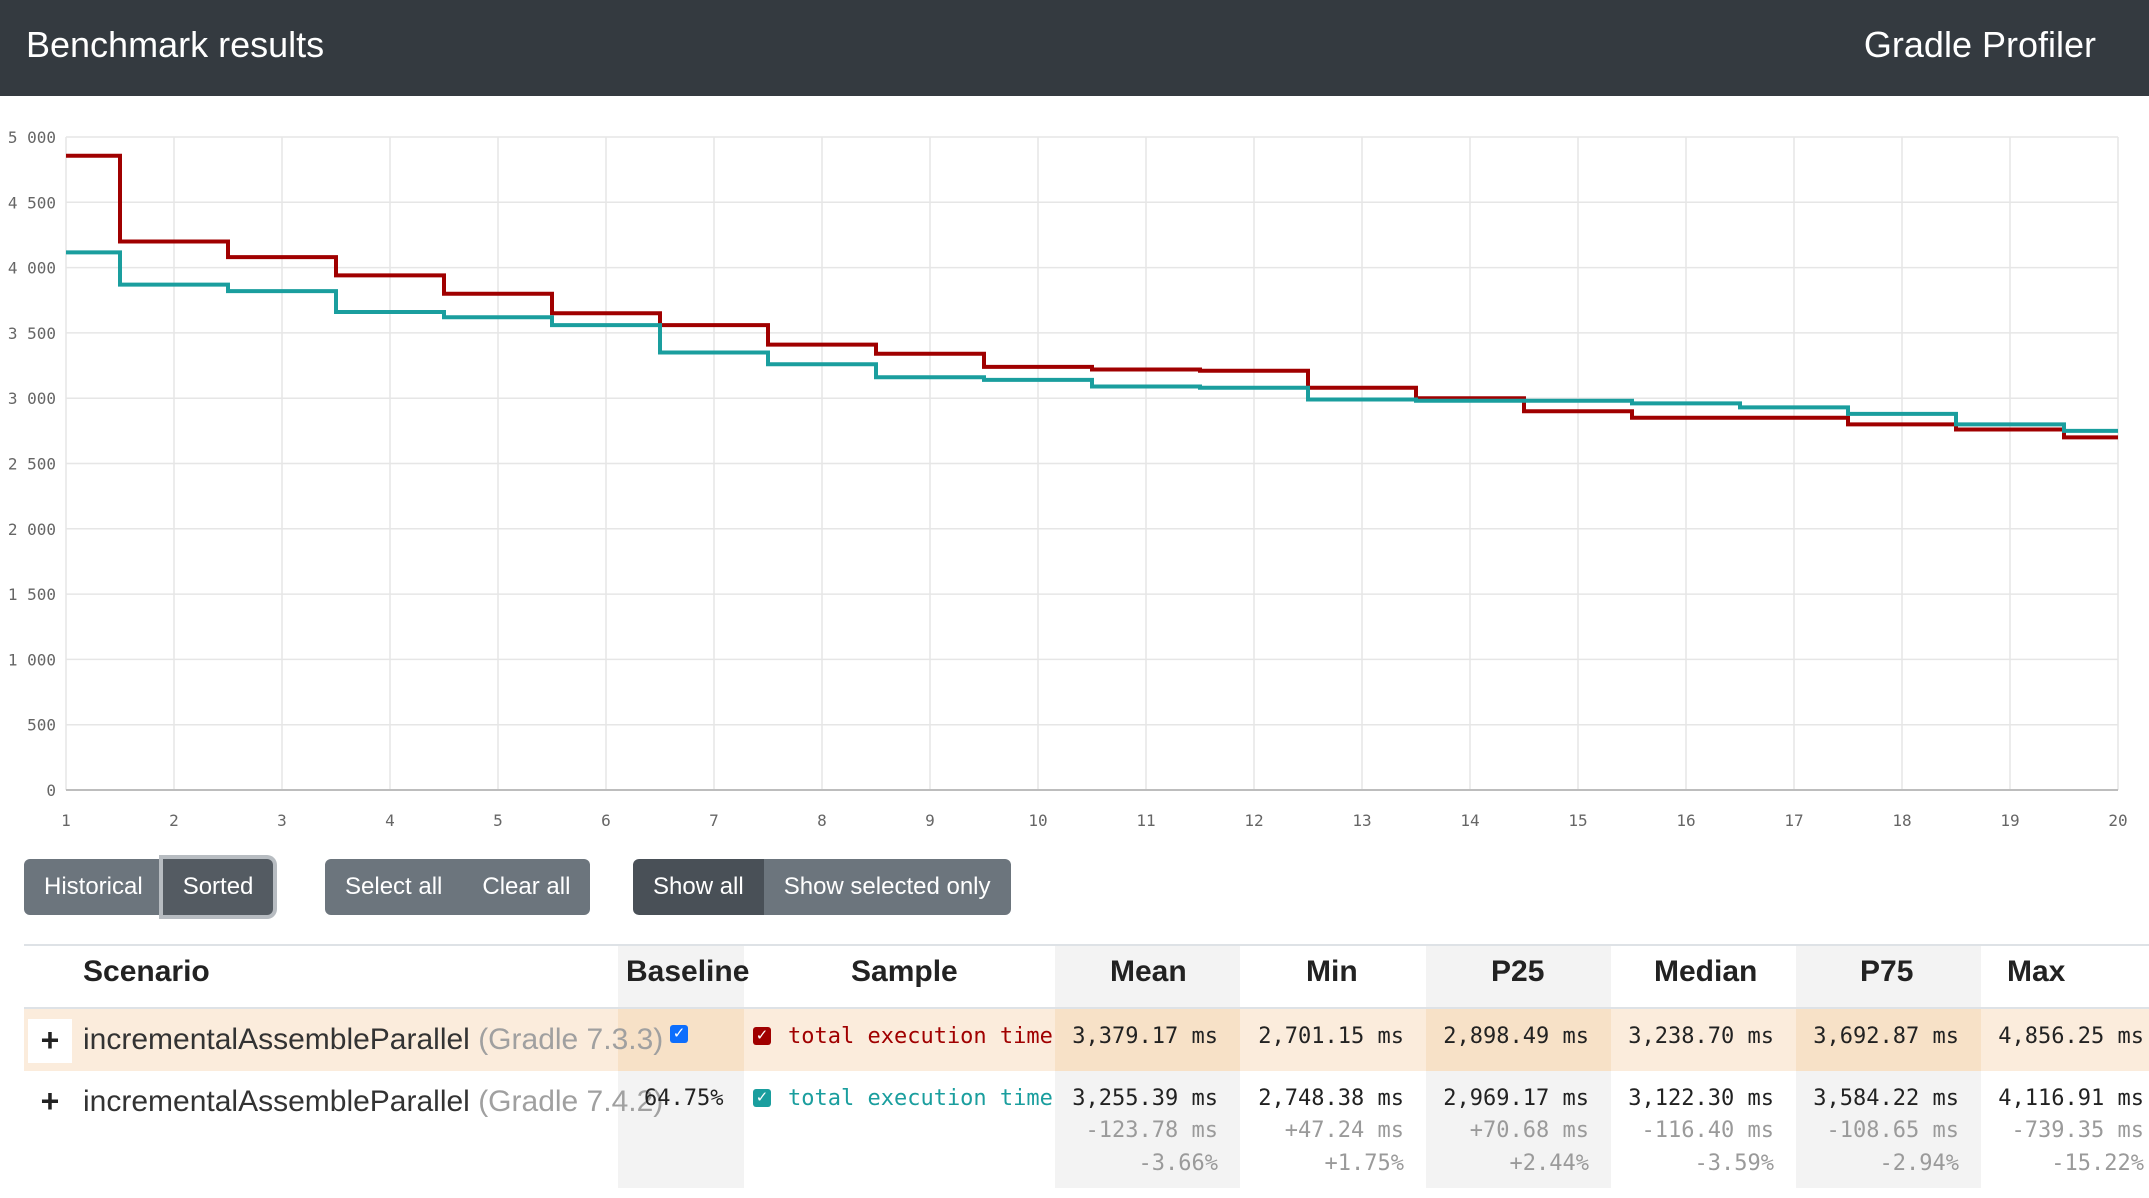  I want to click on y-tick-label: 5 000, so click(32, 137).